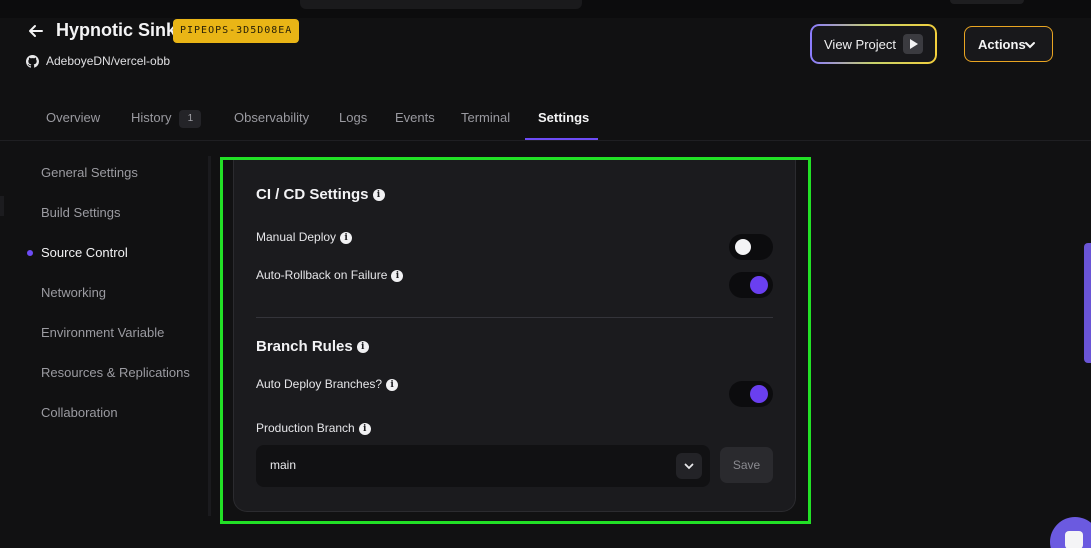  What do you see at coordinates (296, 237) in the screenshot?
I see `manual-deploy-text: Manual Deploy` at bounding box center [296, 237].